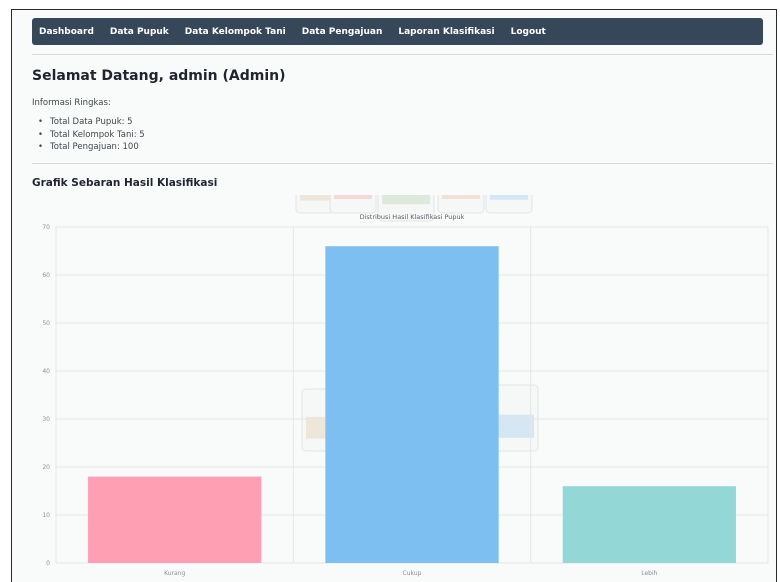  I want to click on x-tick-label: Cukup, so click(412, 573).